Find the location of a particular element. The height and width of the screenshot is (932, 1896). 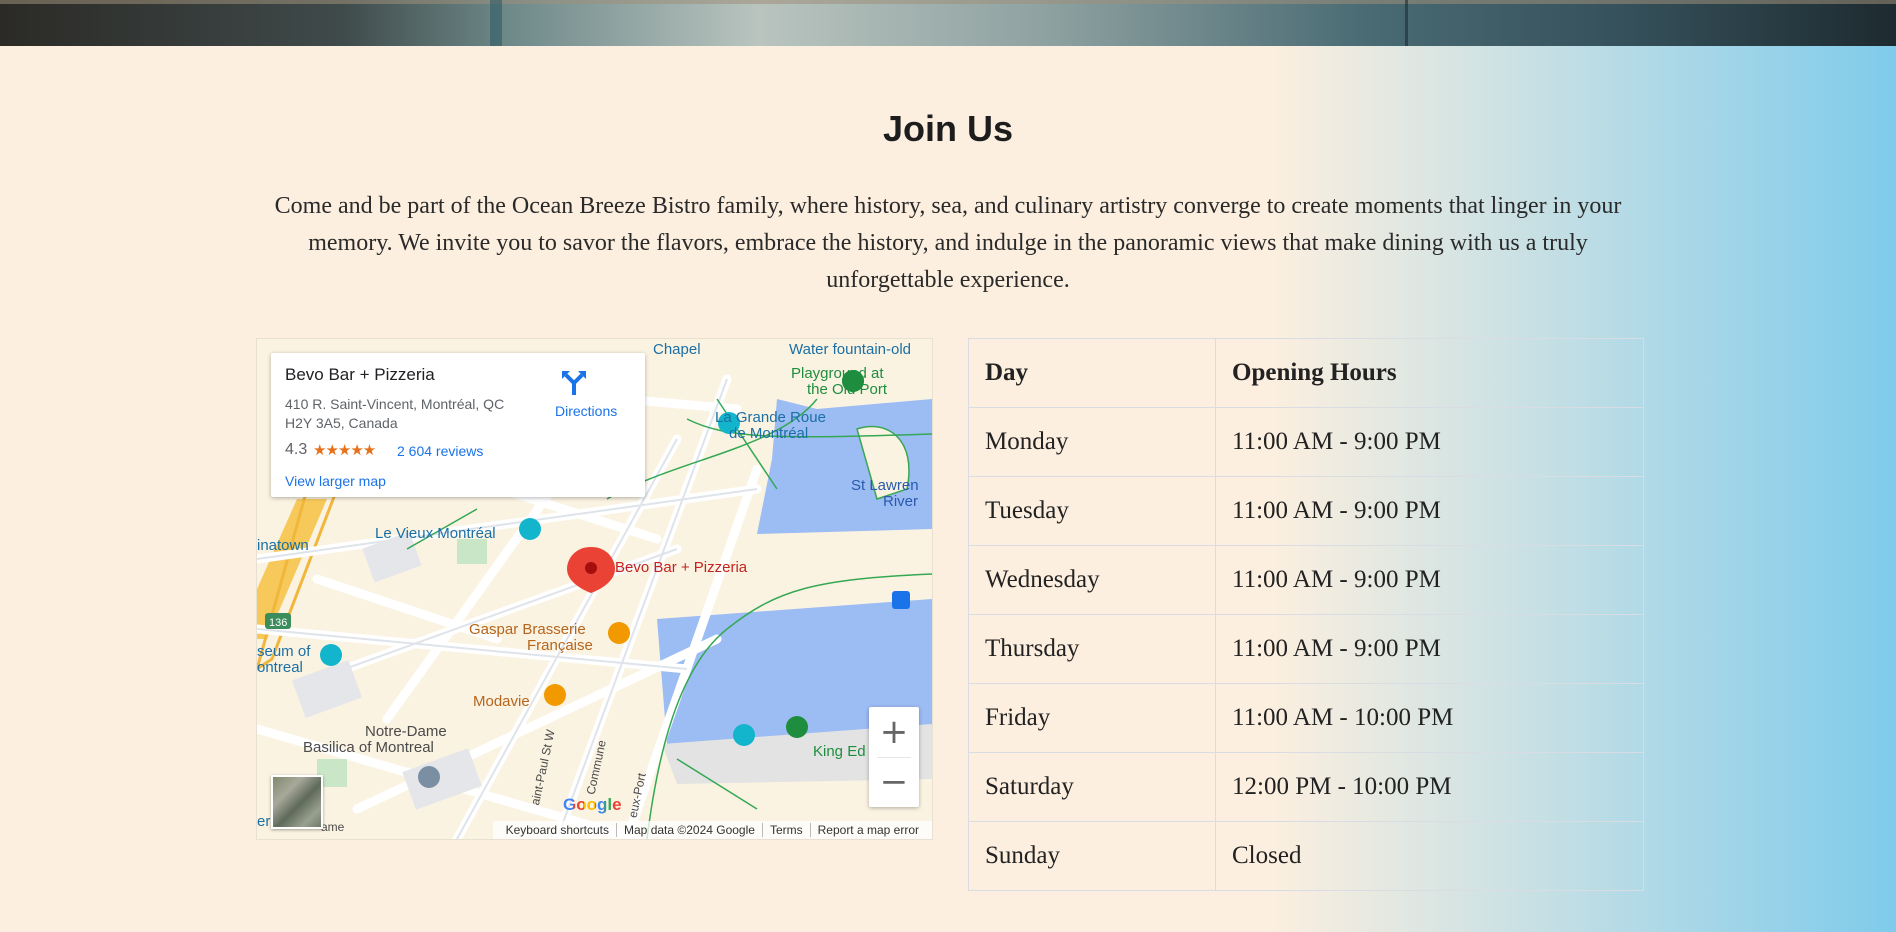

map-label-chapel: Chapel is located at coordinates (677, 349).